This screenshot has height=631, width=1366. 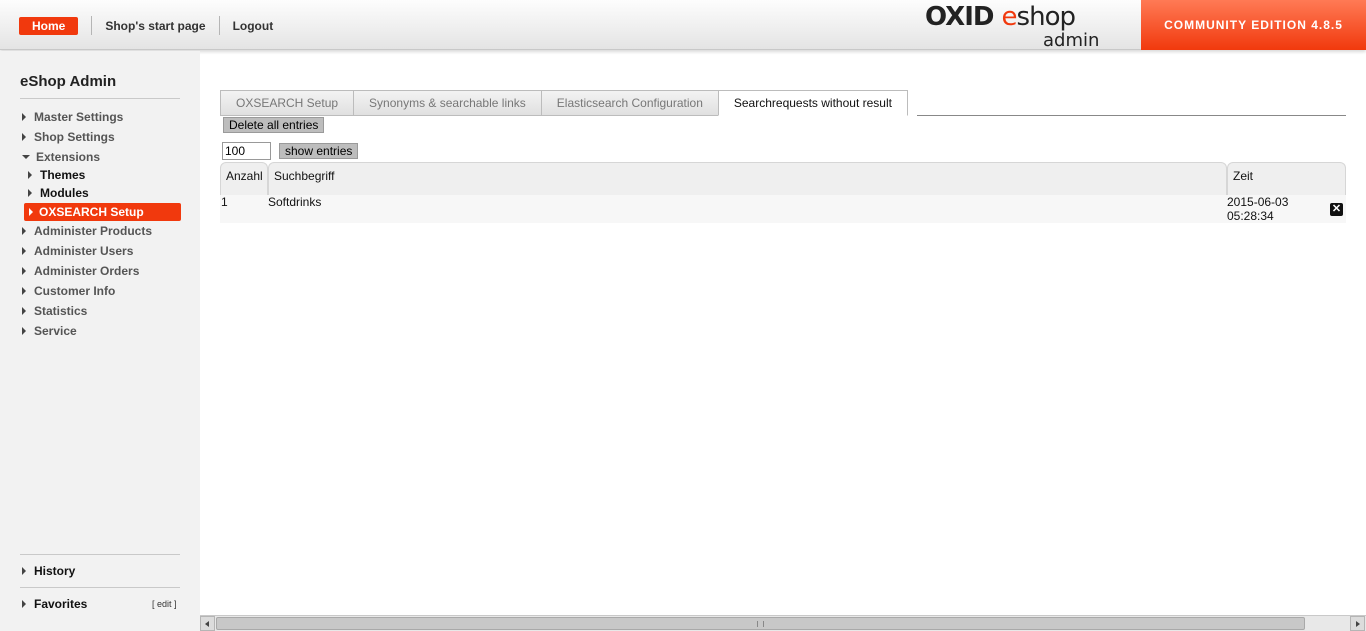 I want to click on entries-count-input, so click(x=246, y=151).